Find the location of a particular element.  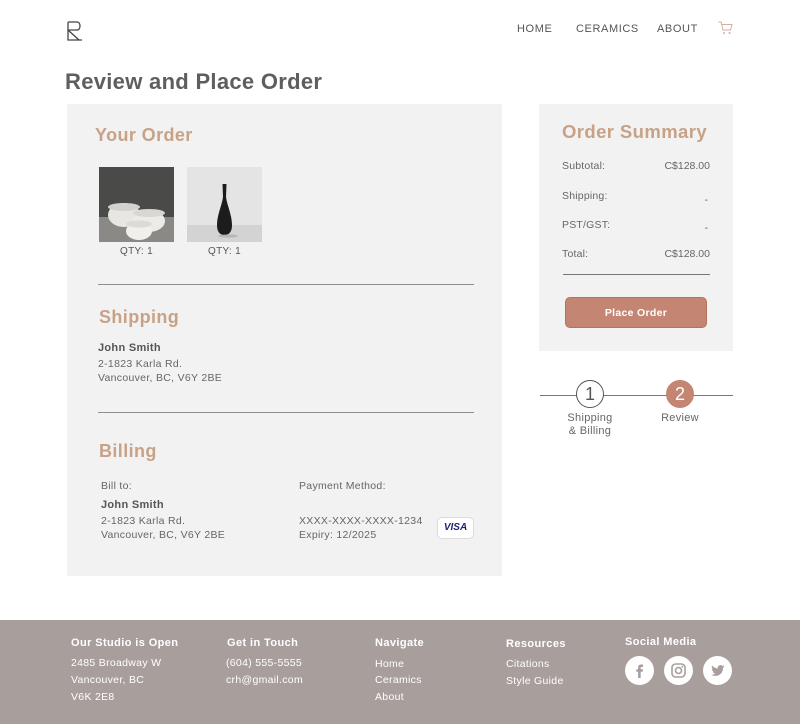

summary-total-label: Total: is located at coordinates (575, 254).